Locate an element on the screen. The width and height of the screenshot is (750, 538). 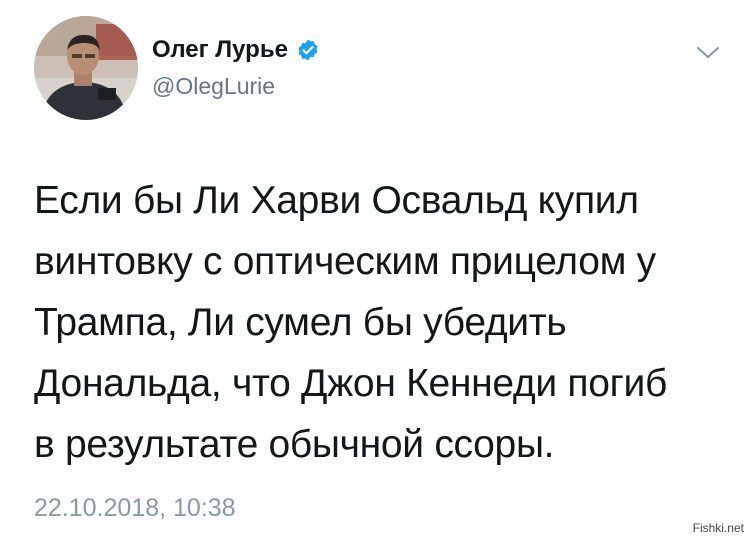
author-name-row: Олег Лурье is located at coordinates (236, 50).